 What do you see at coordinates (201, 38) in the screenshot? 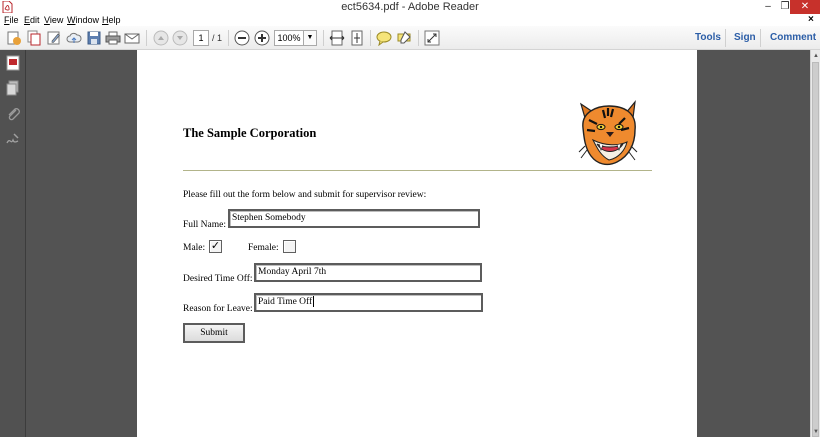
I see `page-number-input: 1` at bounding box center [201, 38].